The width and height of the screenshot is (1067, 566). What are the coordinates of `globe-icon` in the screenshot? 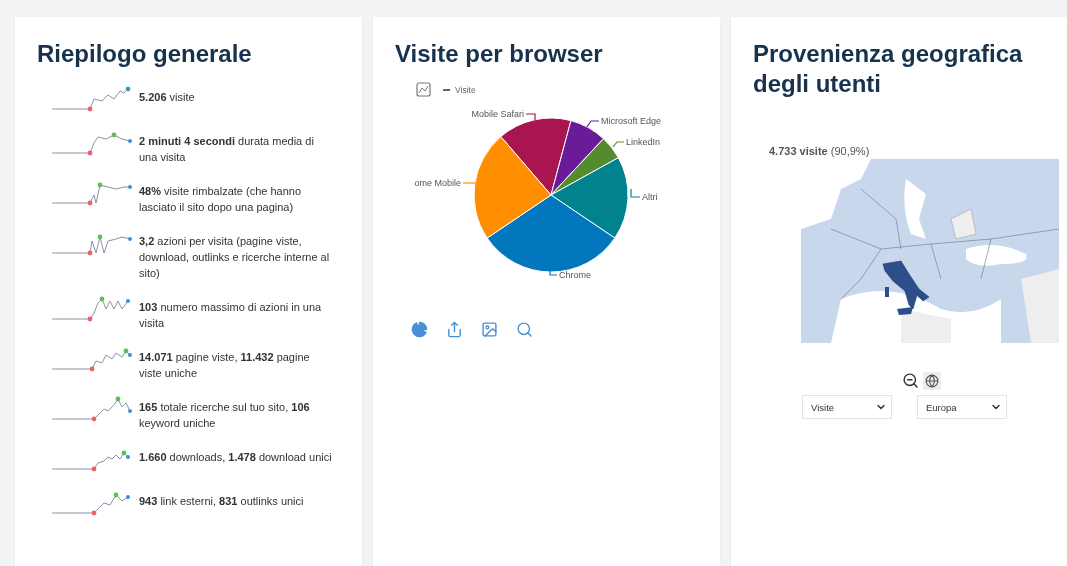 It's located at (931, 381).